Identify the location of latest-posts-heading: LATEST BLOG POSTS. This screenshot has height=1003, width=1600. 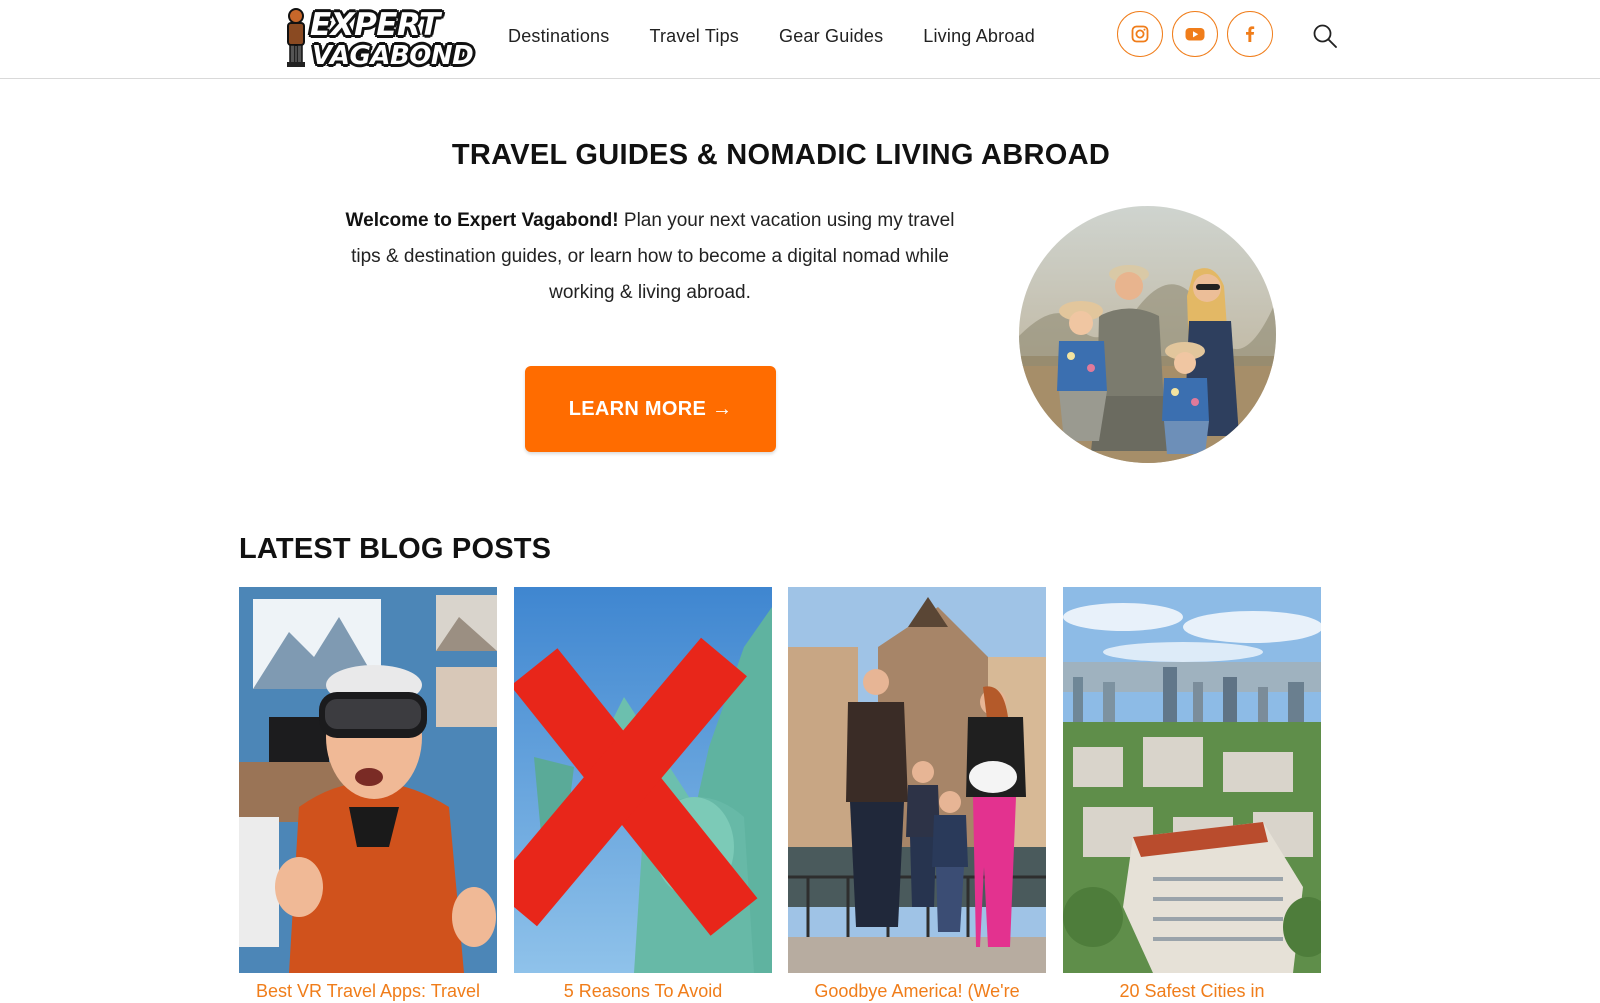
(395, 549).